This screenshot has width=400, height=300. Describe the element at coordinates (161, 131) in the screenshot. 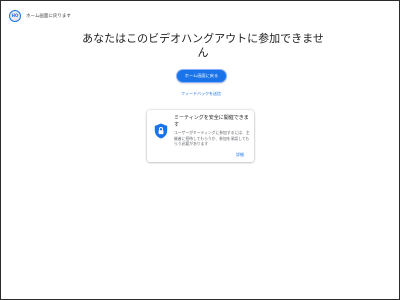

I see `shield-lock-icon` at that location.